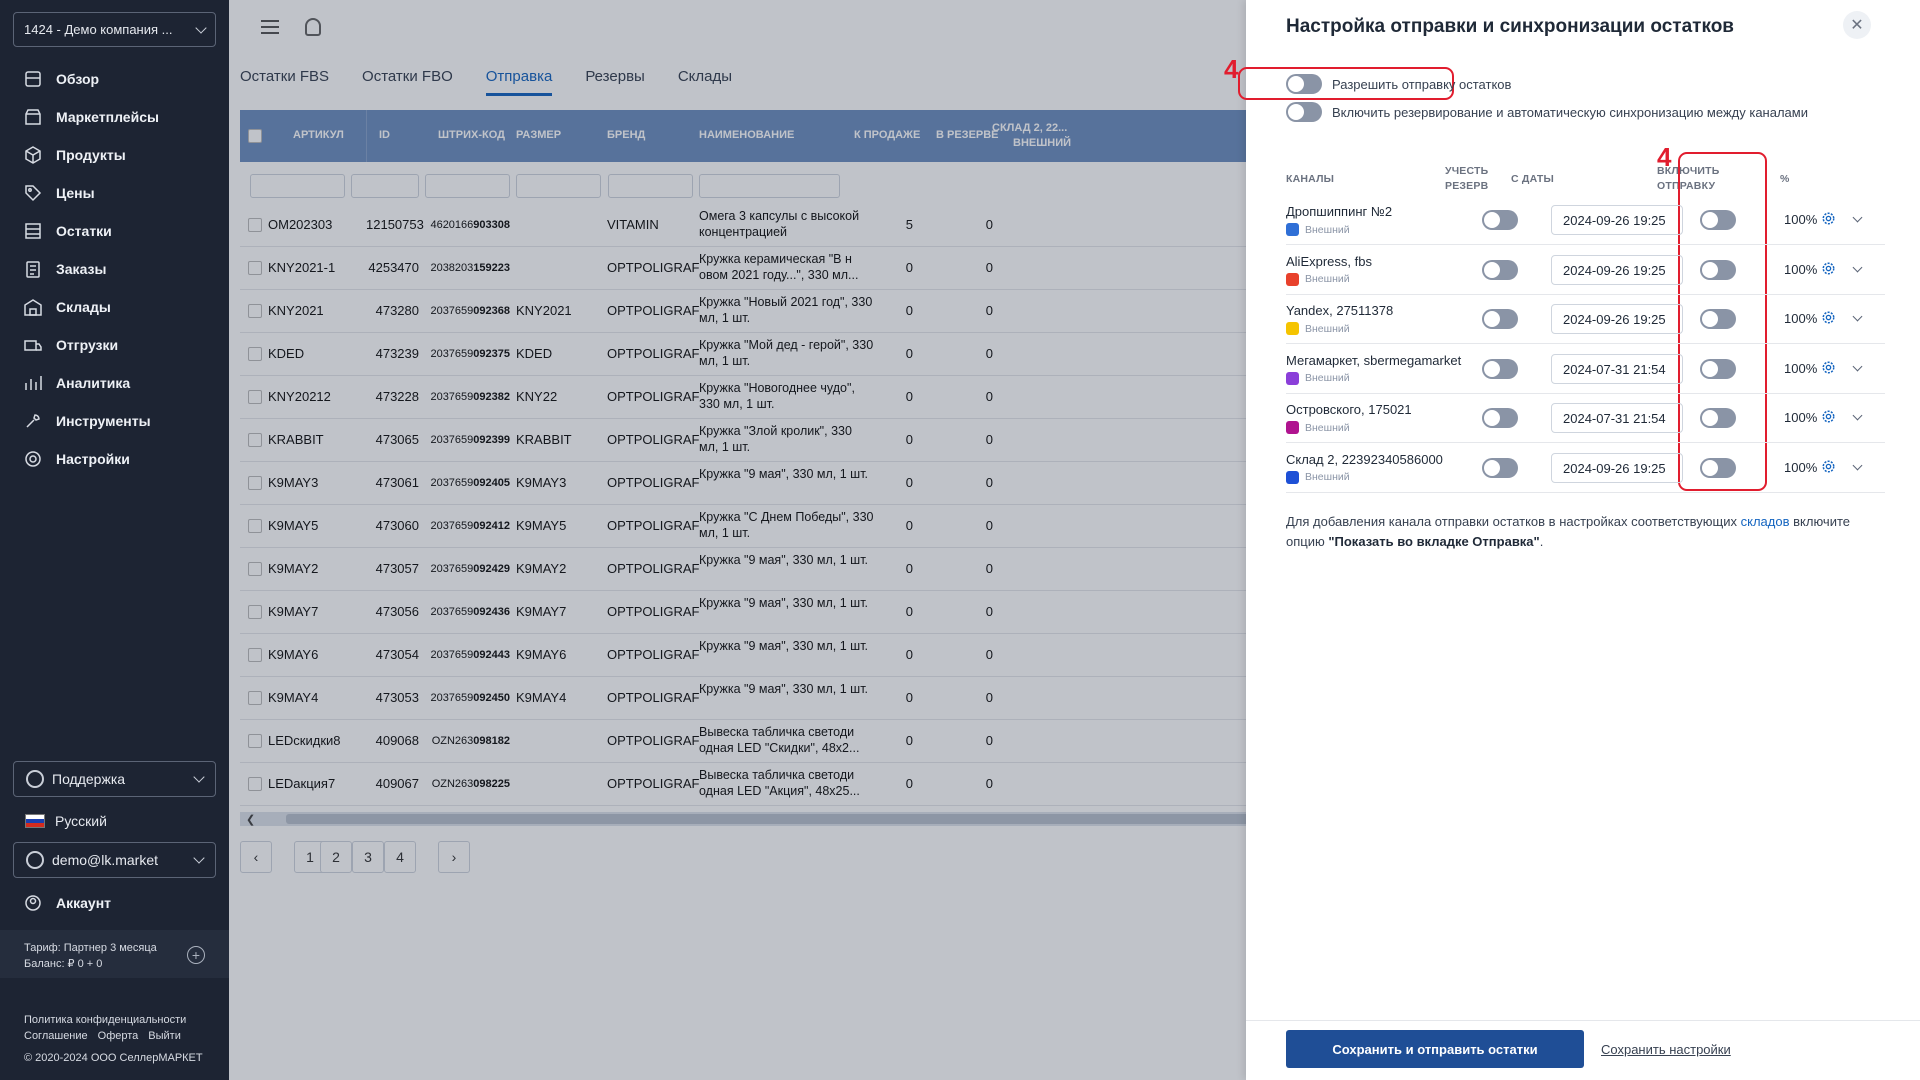 Image resolution: width=1920 pixels, height=1080 pixels. Describe the element at coordinates (103, 421) in the screenshot. I see `sidebar-item-label: Инструменты` at that location.